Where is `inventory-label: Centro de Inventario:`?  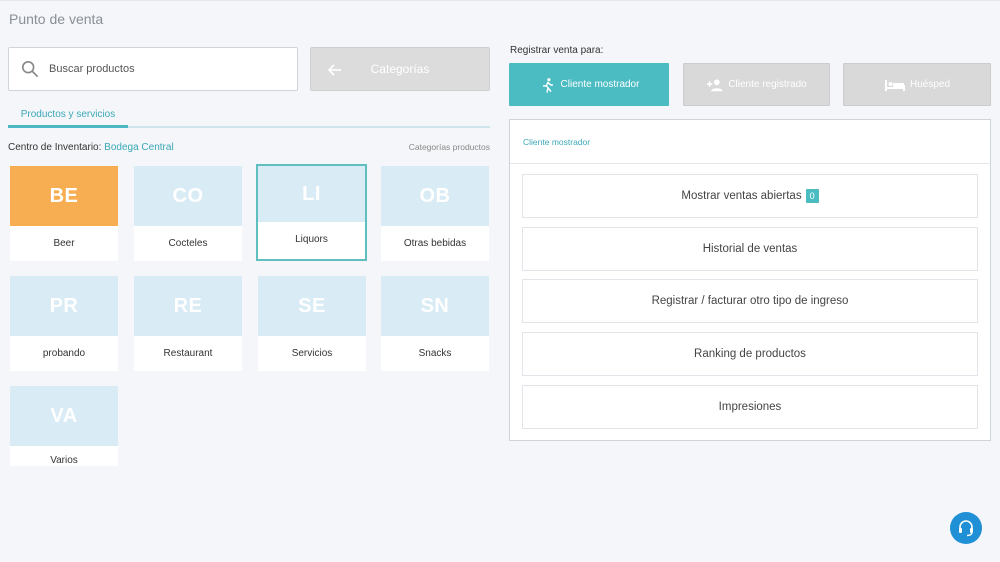 inventory-label: Centro de Inventario: is located at coordinates (55, 147).